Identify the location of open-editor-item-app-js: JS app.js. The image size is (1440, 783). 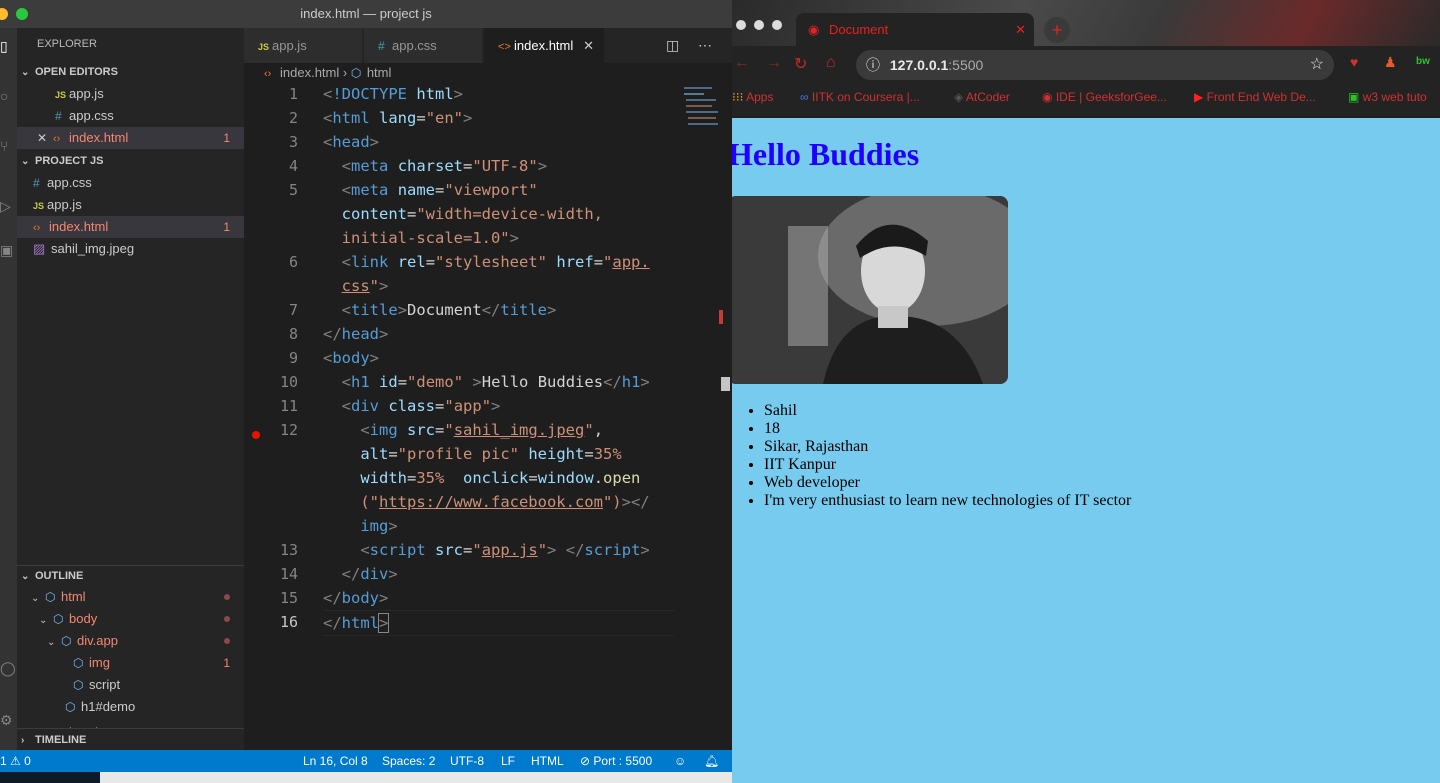
(130, 94).